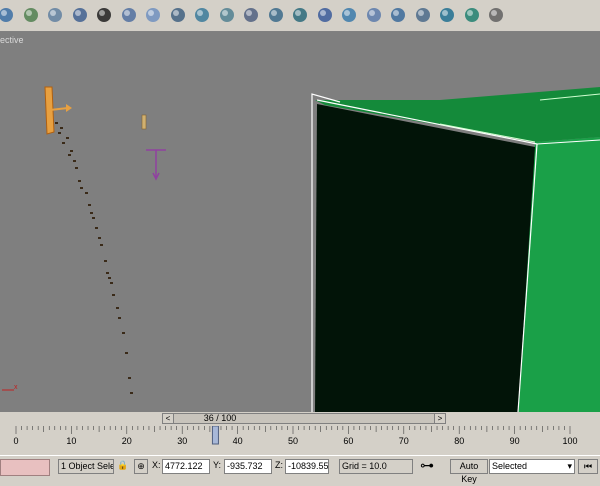  I want to click on z-label: Z:, so click(279, 465).